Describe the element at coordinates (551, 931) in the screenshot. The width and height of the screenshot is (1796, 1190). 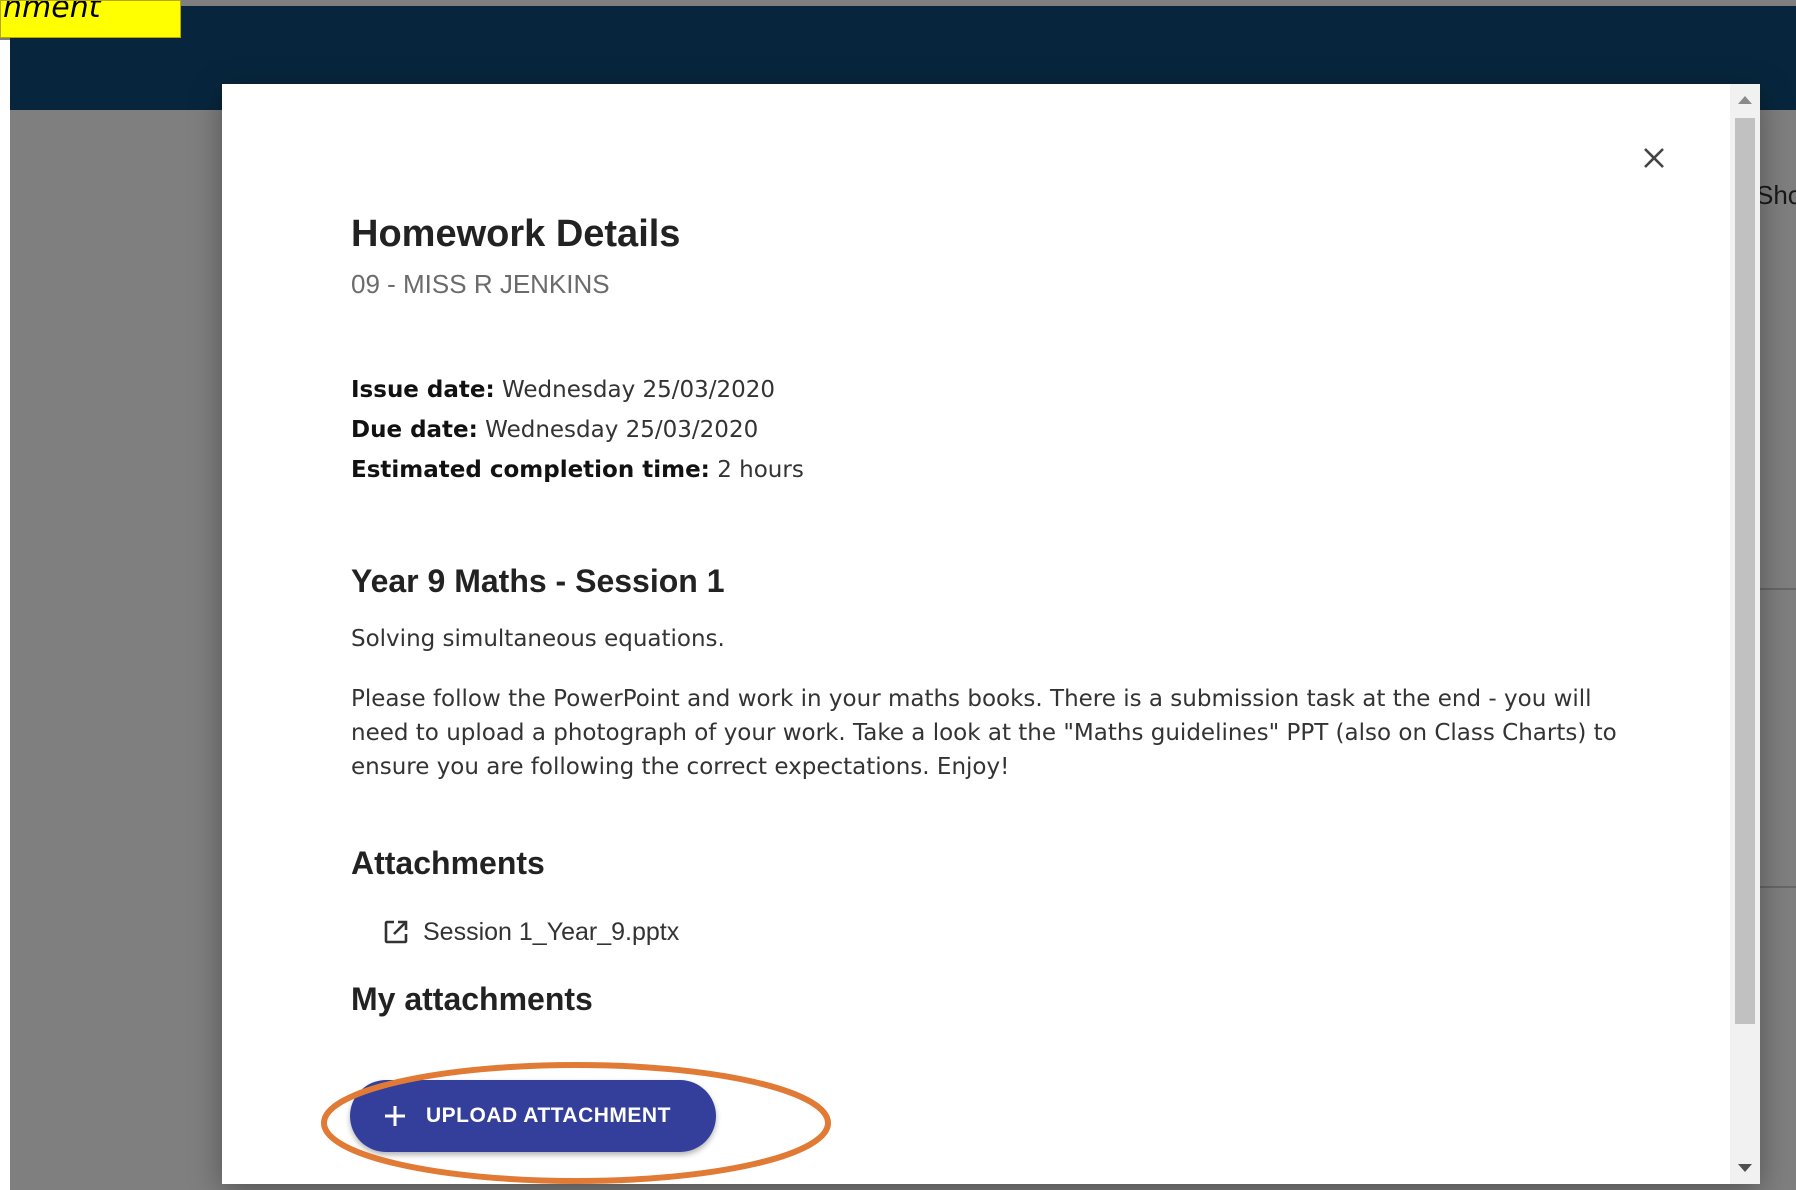
I see `attachment-name: Session 1_Year_9.pptx` at that location.